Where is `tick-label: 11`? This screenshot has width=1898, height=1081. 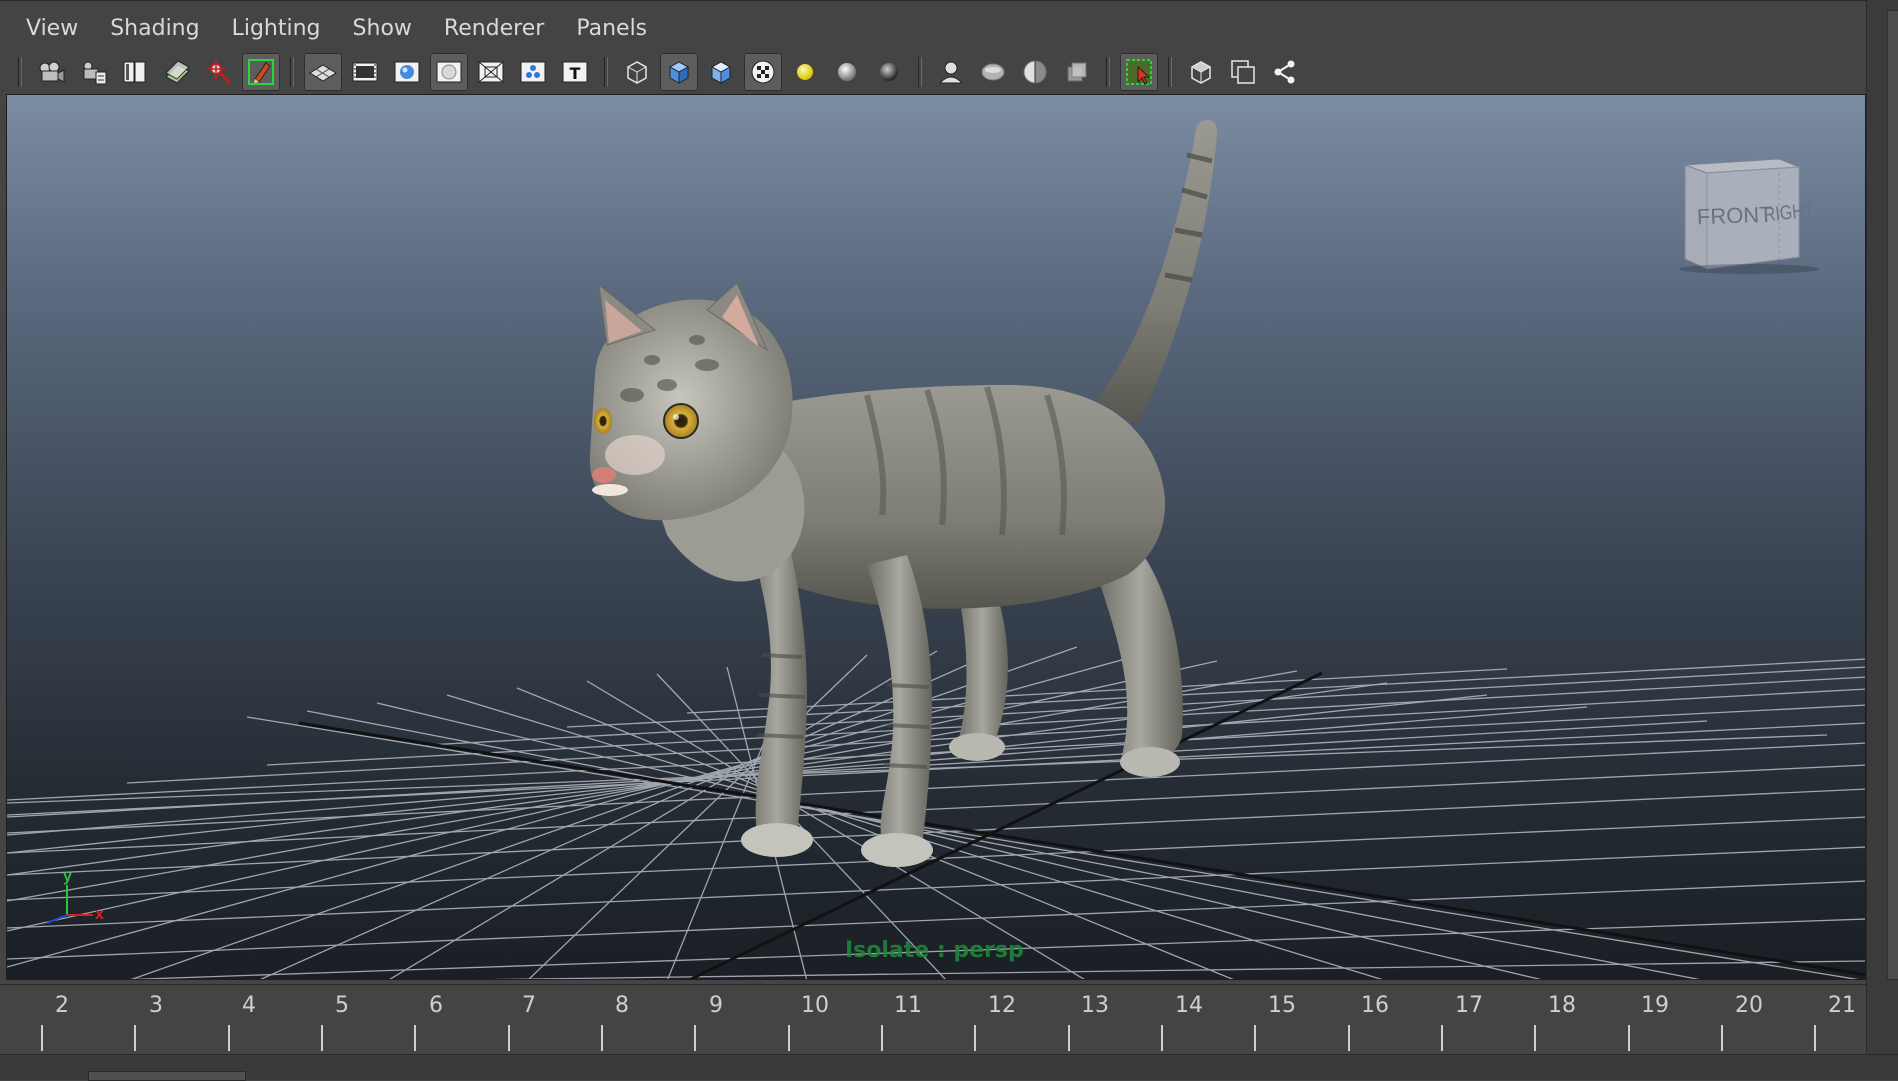 tick-label: 11 is located at coordinates (908, 1005).